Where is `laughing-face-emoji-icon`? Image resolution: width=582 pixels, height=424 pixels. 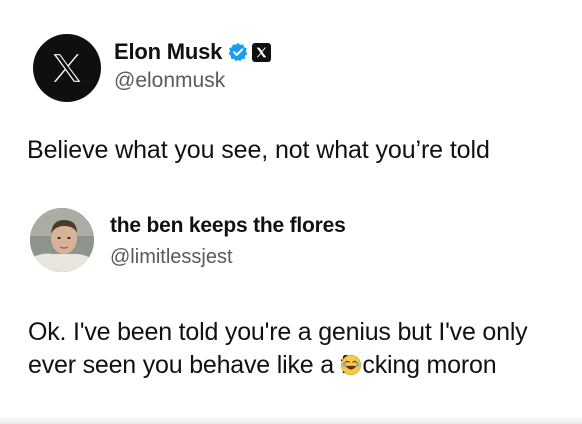
laughing-face-emoji-icon is located at coordinates (351, 363).